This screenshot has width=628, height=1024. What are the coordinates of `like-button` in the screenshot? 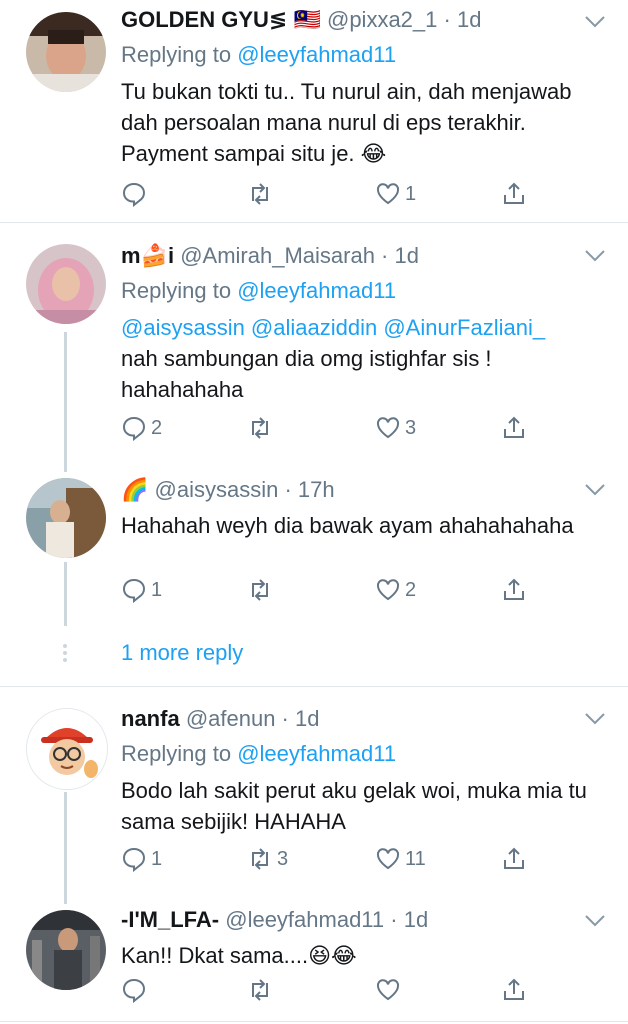 It's located at (390, 990).